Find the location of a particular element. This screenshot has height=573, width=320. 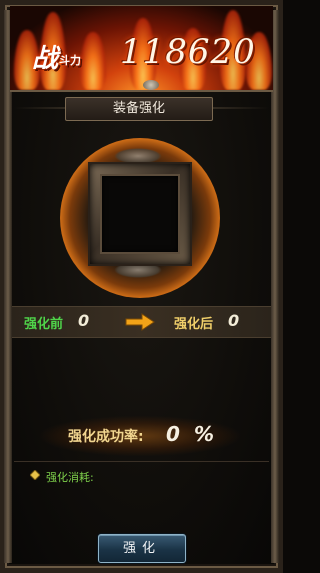

combat-power-value: 118620 is located at coordinates (188, 52).